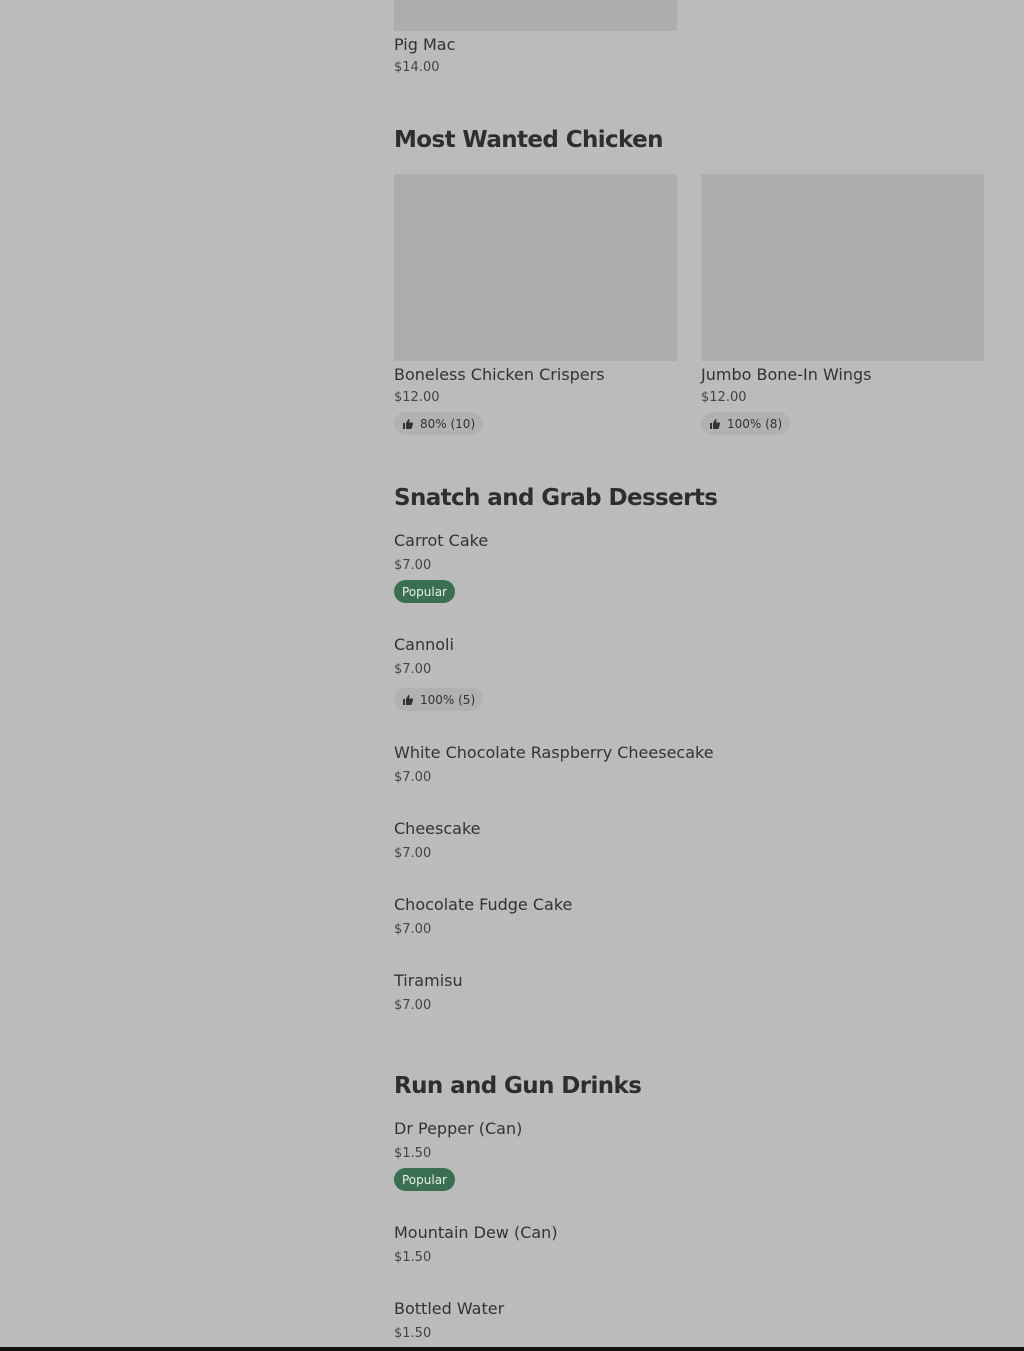 The image size is (1024, 1351). What do you see at coordinates (499, 374) in the screenshot?
I see `item-name: Boneless Chicken Crispers` at bounding box center [499, 374].